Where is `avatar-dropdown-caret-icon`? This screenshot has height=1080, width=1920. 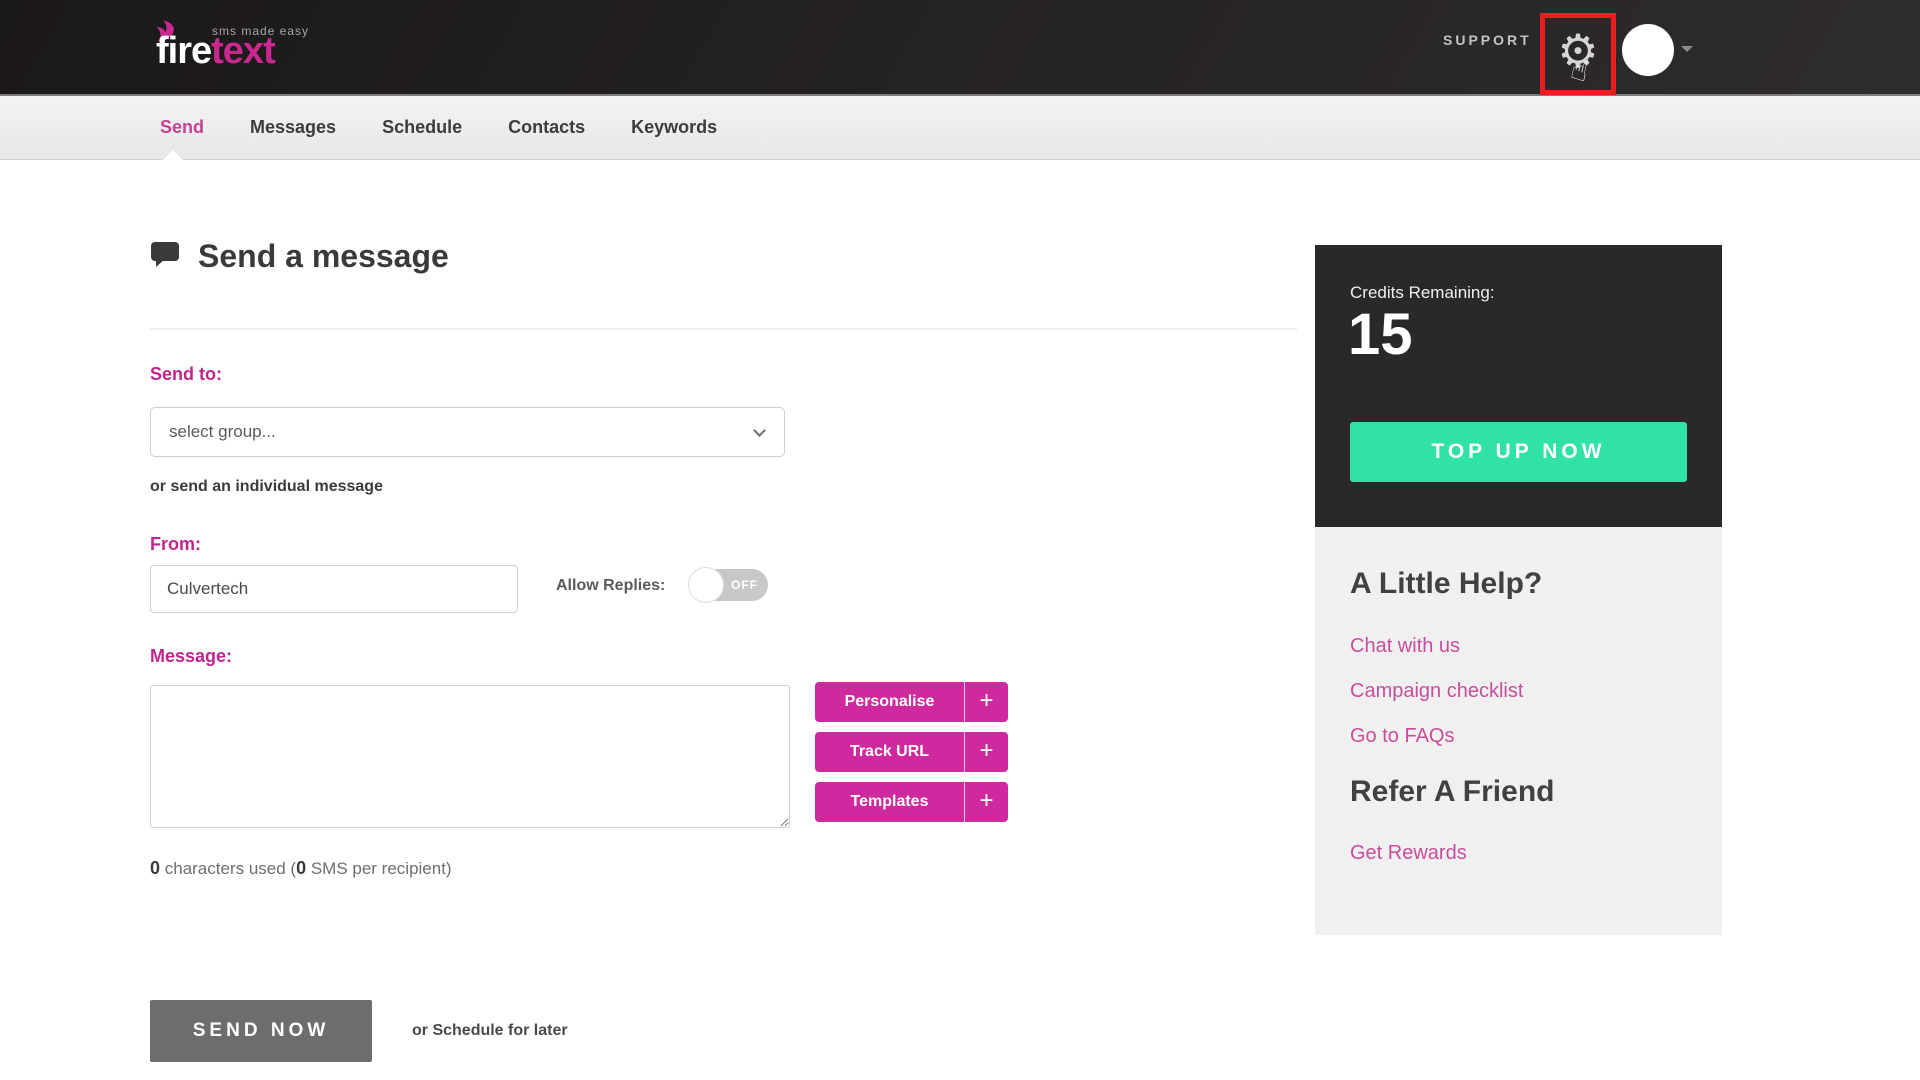
avatar-dropdown-caret-icon is located at coordinates (1687, 49).